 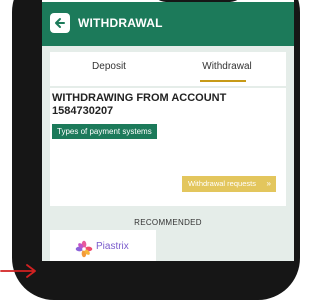 What do you see at coordinates (104, 131) in the screenshot?
I see `payment-systems-button: Types of payment systems` at bounding box center [104, 131].